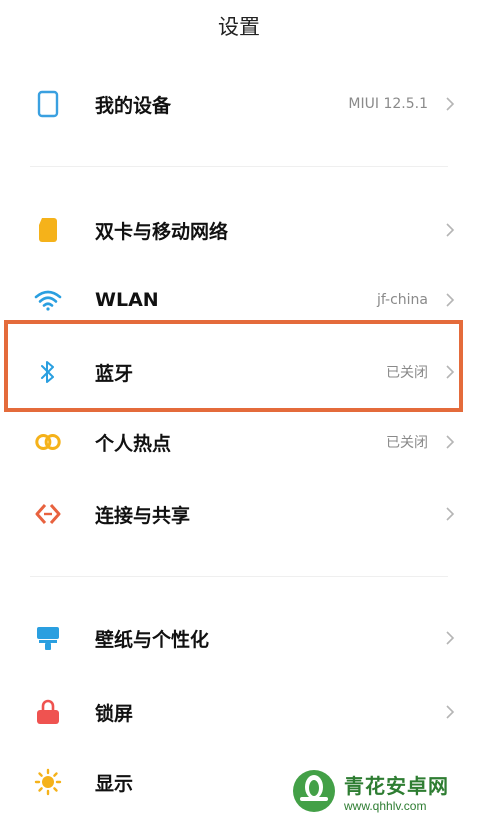 The width and height of the screenshot is (478, 823). I want to click on highlight-box, so click(233, 366).